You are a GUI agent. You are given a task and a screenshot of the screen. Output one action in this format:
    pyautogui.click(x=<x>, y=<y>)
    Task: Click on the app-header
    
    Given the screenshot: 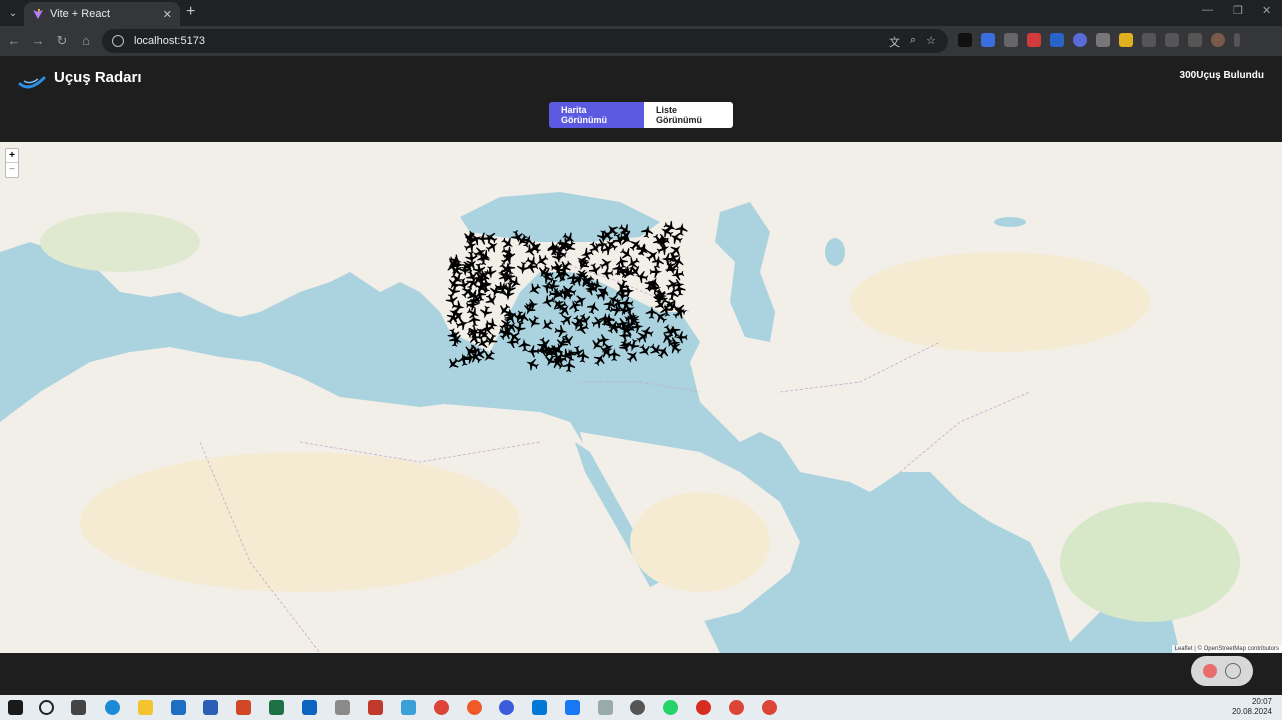 What is the action you would take?
    pyautogui.click(x=641, y=99)
    